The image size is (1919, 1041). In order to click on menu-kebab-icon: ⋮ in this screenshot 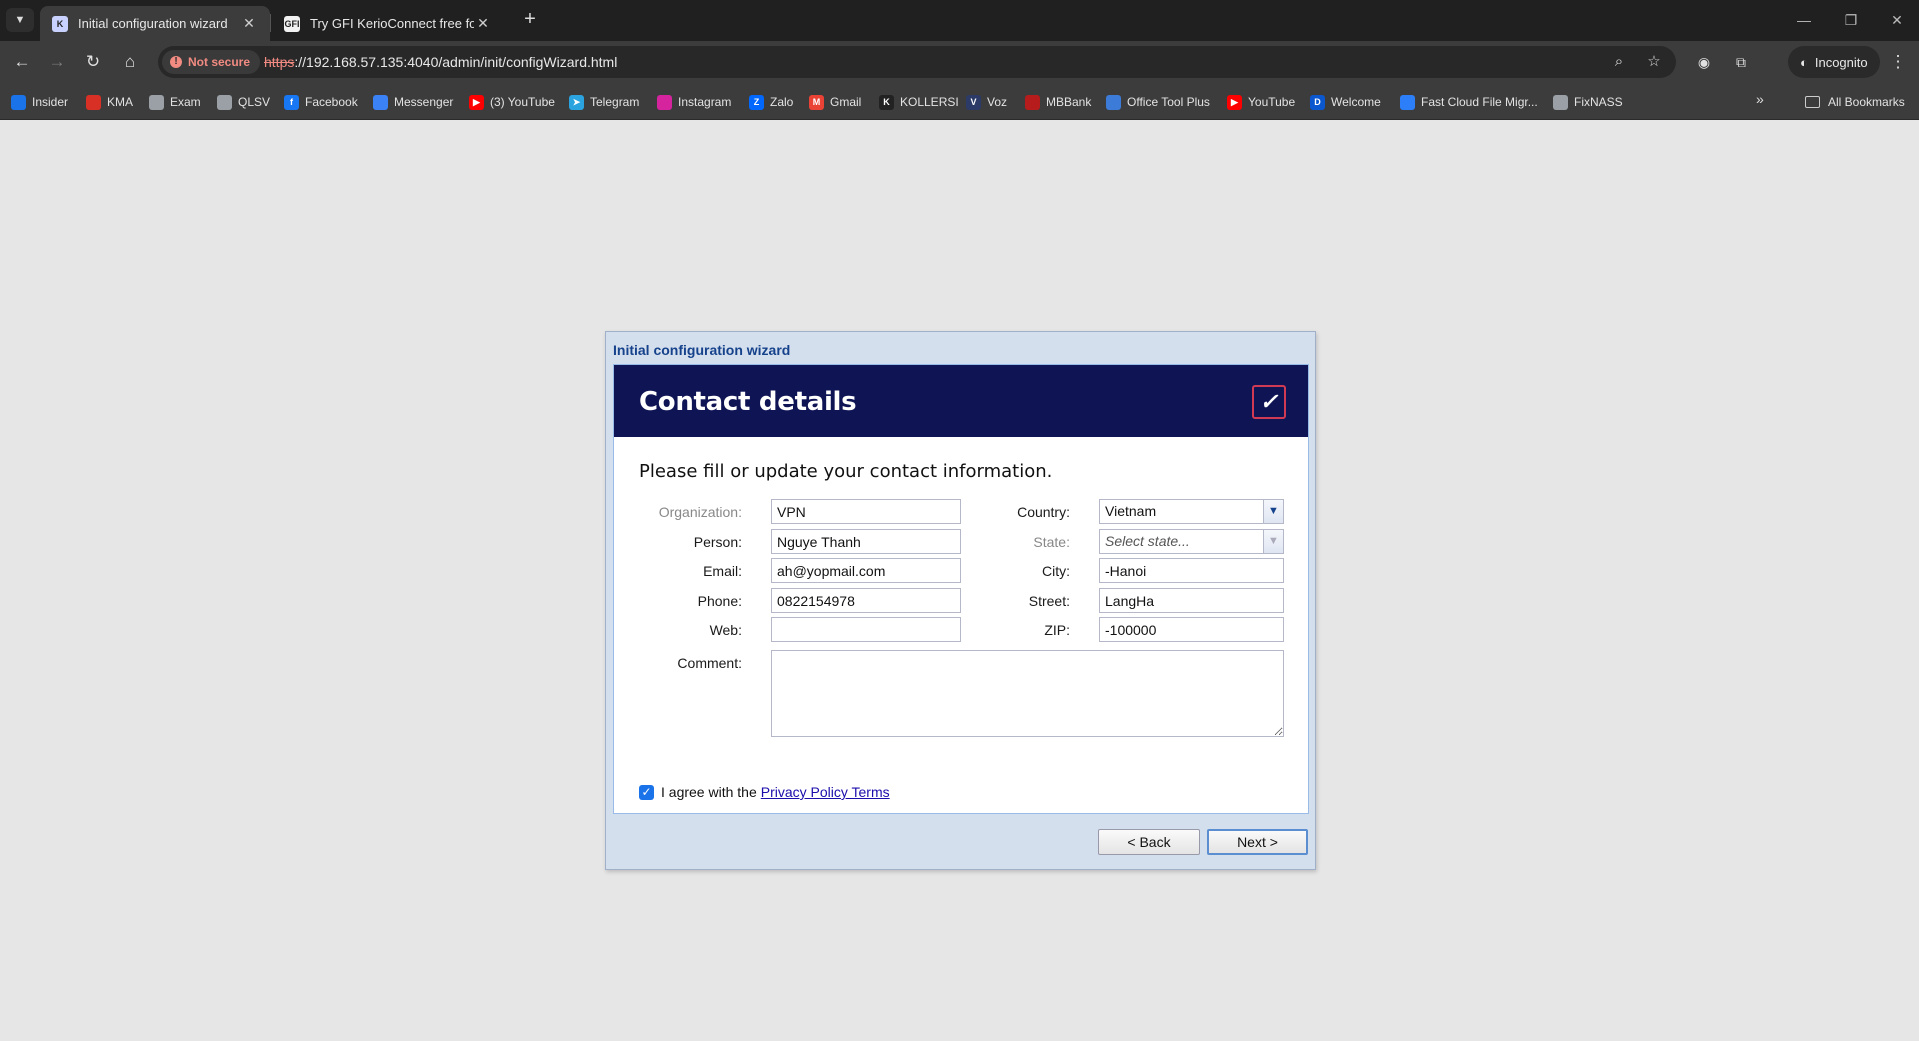, I will do `click(1898, 62)`.